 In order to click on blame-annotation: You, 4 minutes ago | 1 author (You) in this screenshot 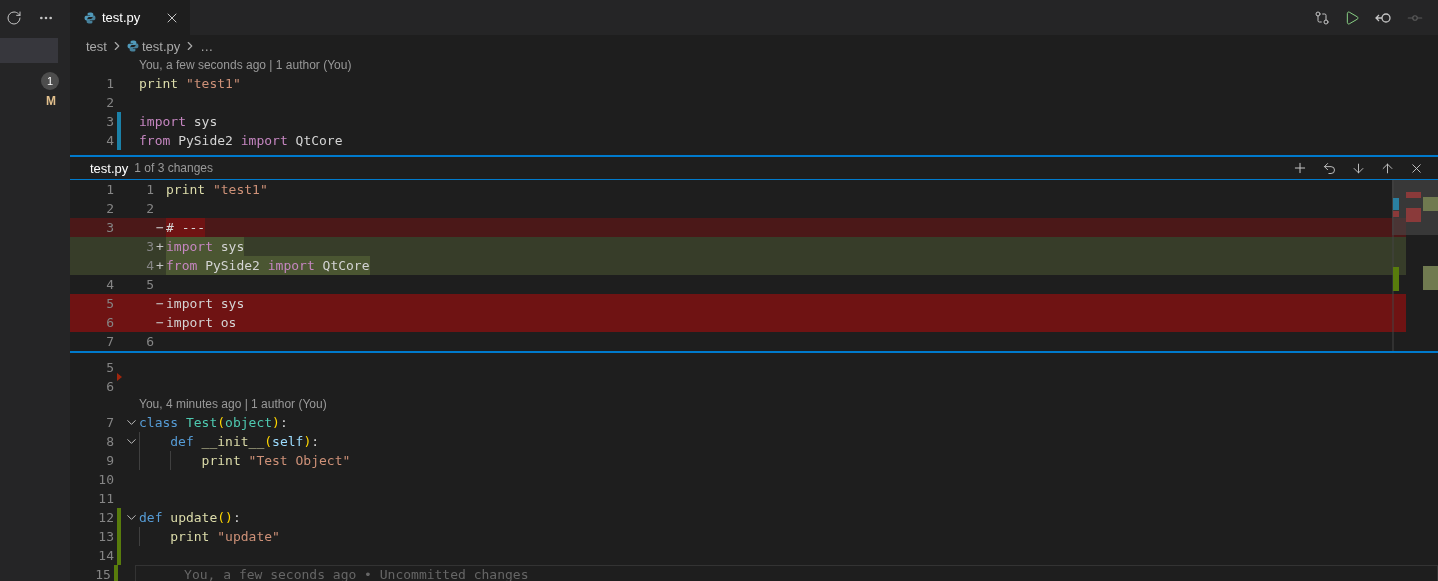, I will do `click(233, 404)`.